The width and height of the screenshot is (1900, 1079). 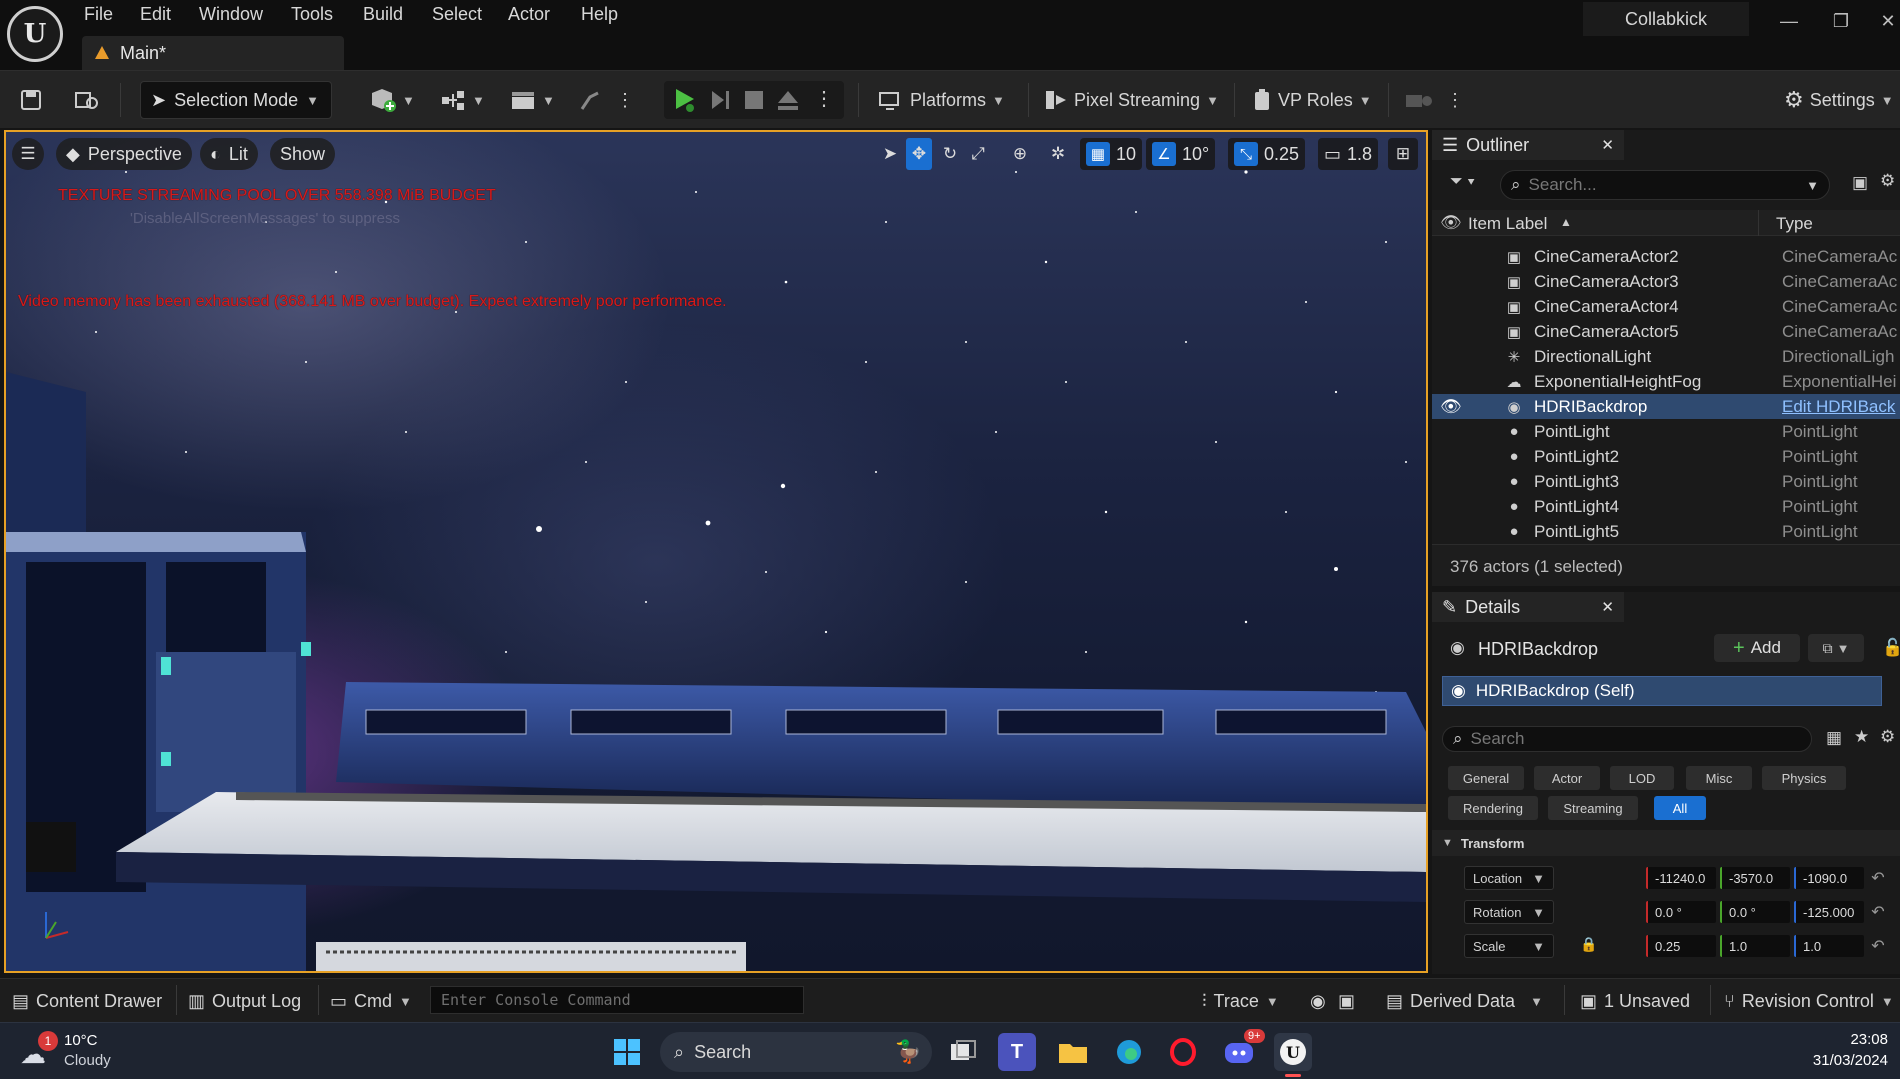 What do you see at coordinates (1111, 154) in the screenshot?
I see `grid-snap-button: ▦ 10` at bounding box center [1111, 154].